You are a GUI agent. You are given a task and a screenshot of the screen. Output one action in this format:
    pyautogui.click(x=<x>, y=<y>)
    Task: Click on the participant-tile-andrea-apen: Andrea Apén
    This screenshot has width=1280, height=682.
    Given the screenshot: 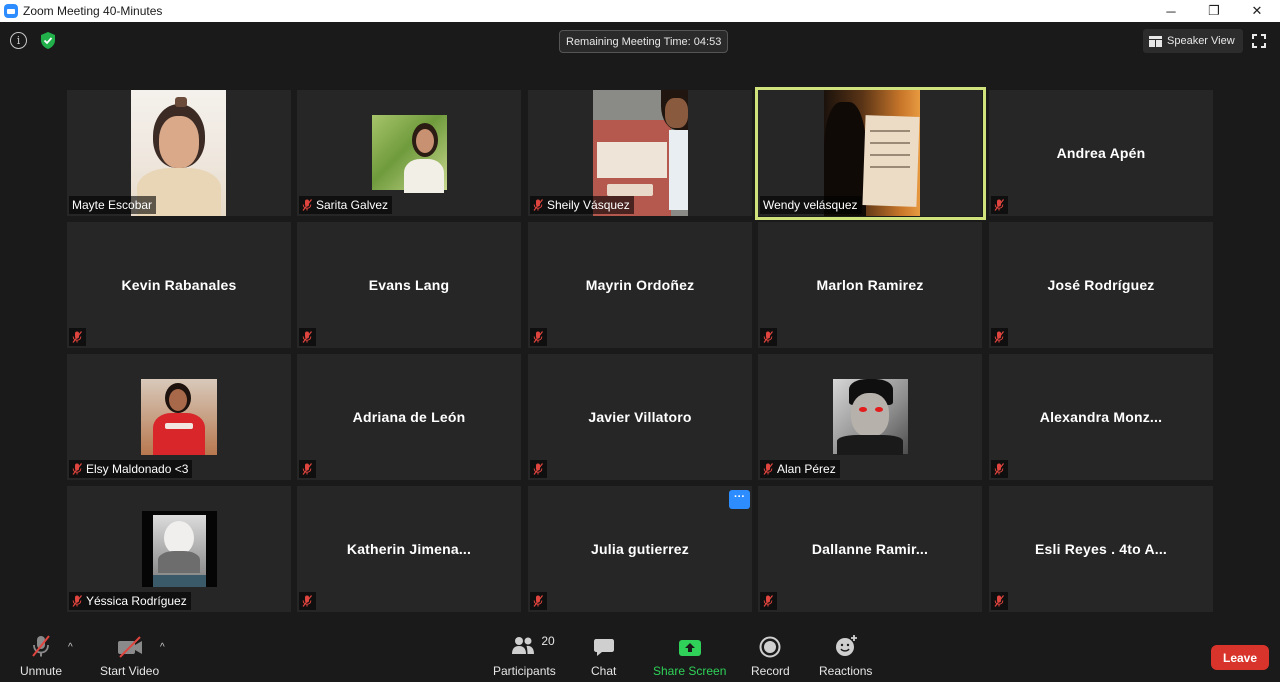 What is the action you would take?
    pyautogui.click(x=1101, y=153)
    